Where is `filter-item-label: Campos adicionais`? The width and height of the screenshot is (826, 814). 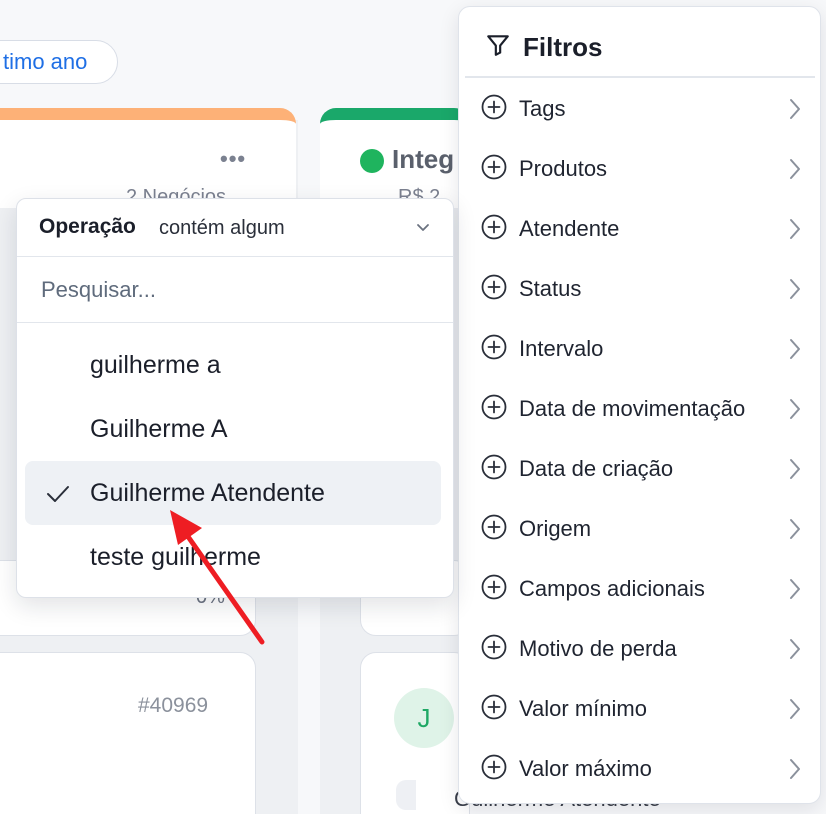
filter-item-label: Campos adicionais is located at coordinates (612, 588).